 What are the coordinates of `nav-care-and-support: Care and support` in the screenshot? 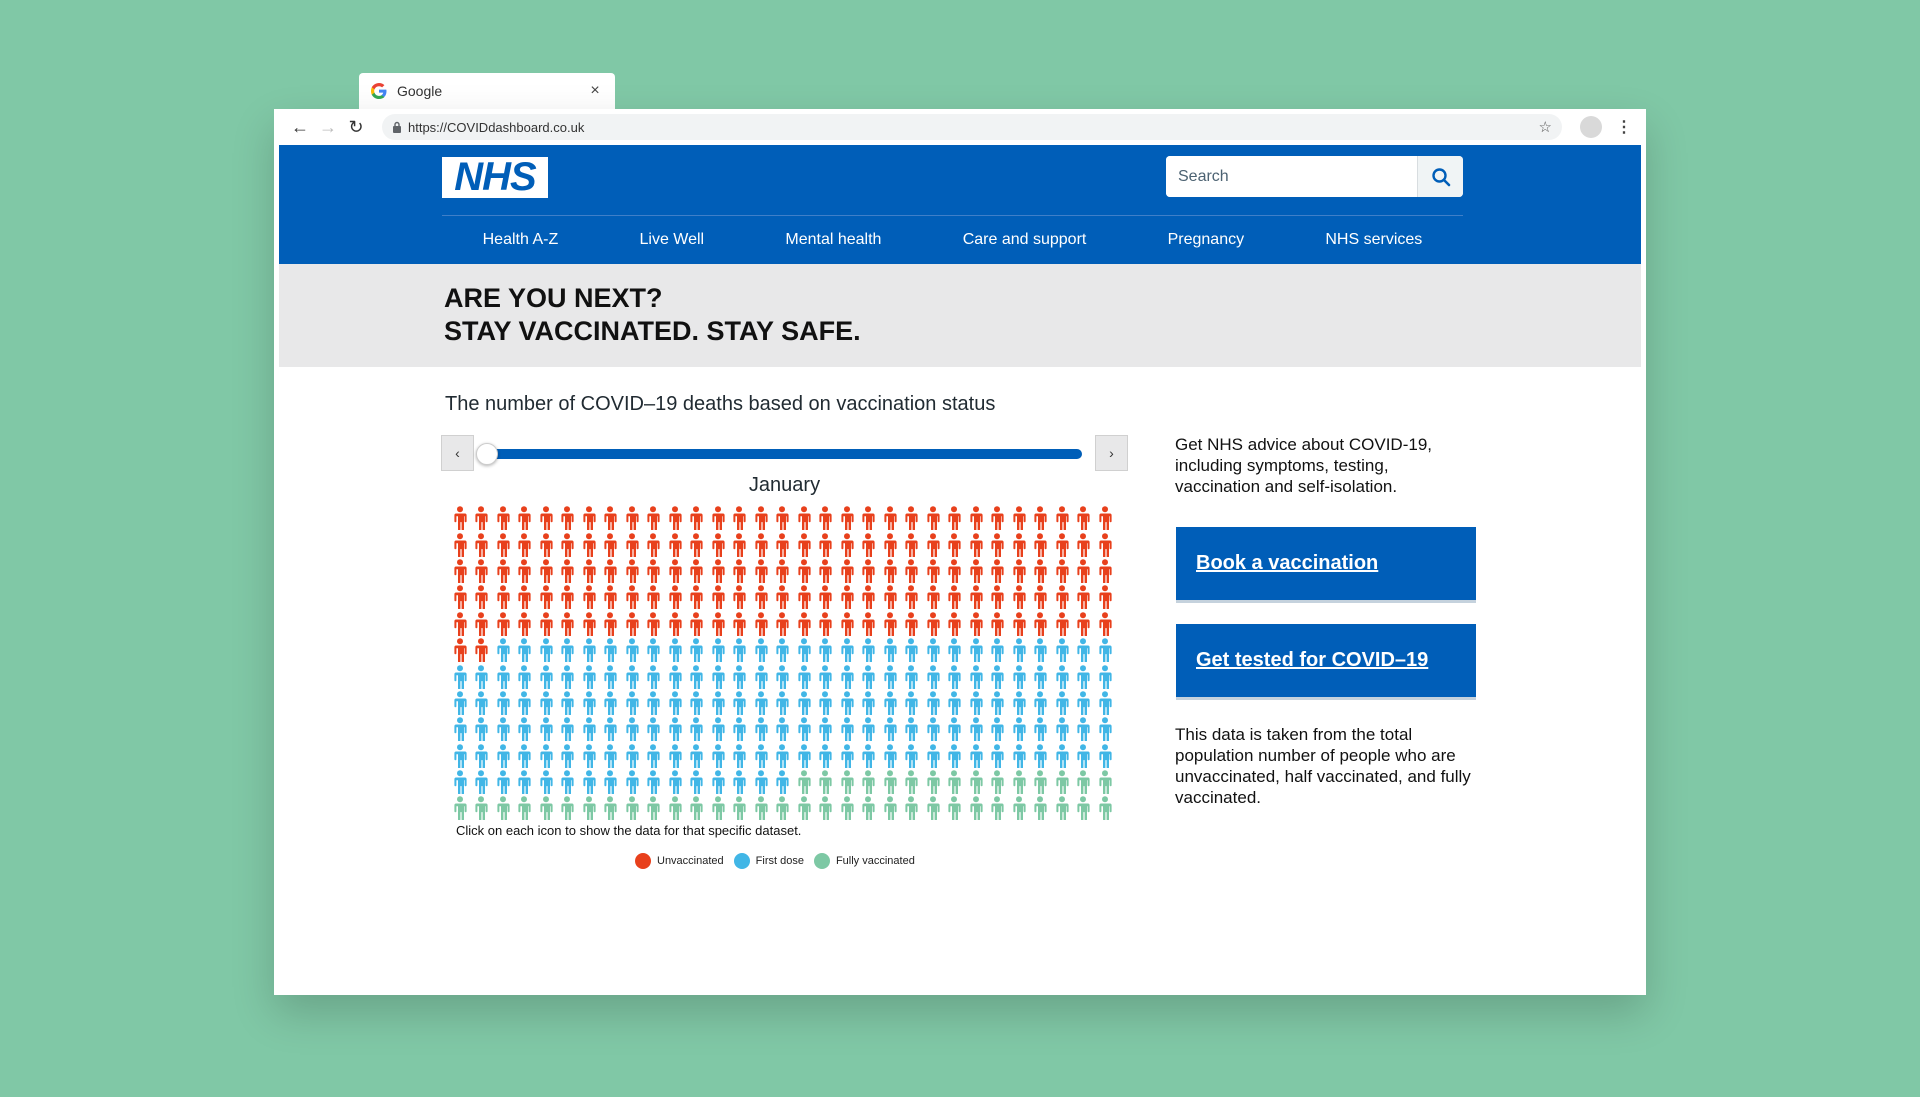 It's located at (1025, 240).